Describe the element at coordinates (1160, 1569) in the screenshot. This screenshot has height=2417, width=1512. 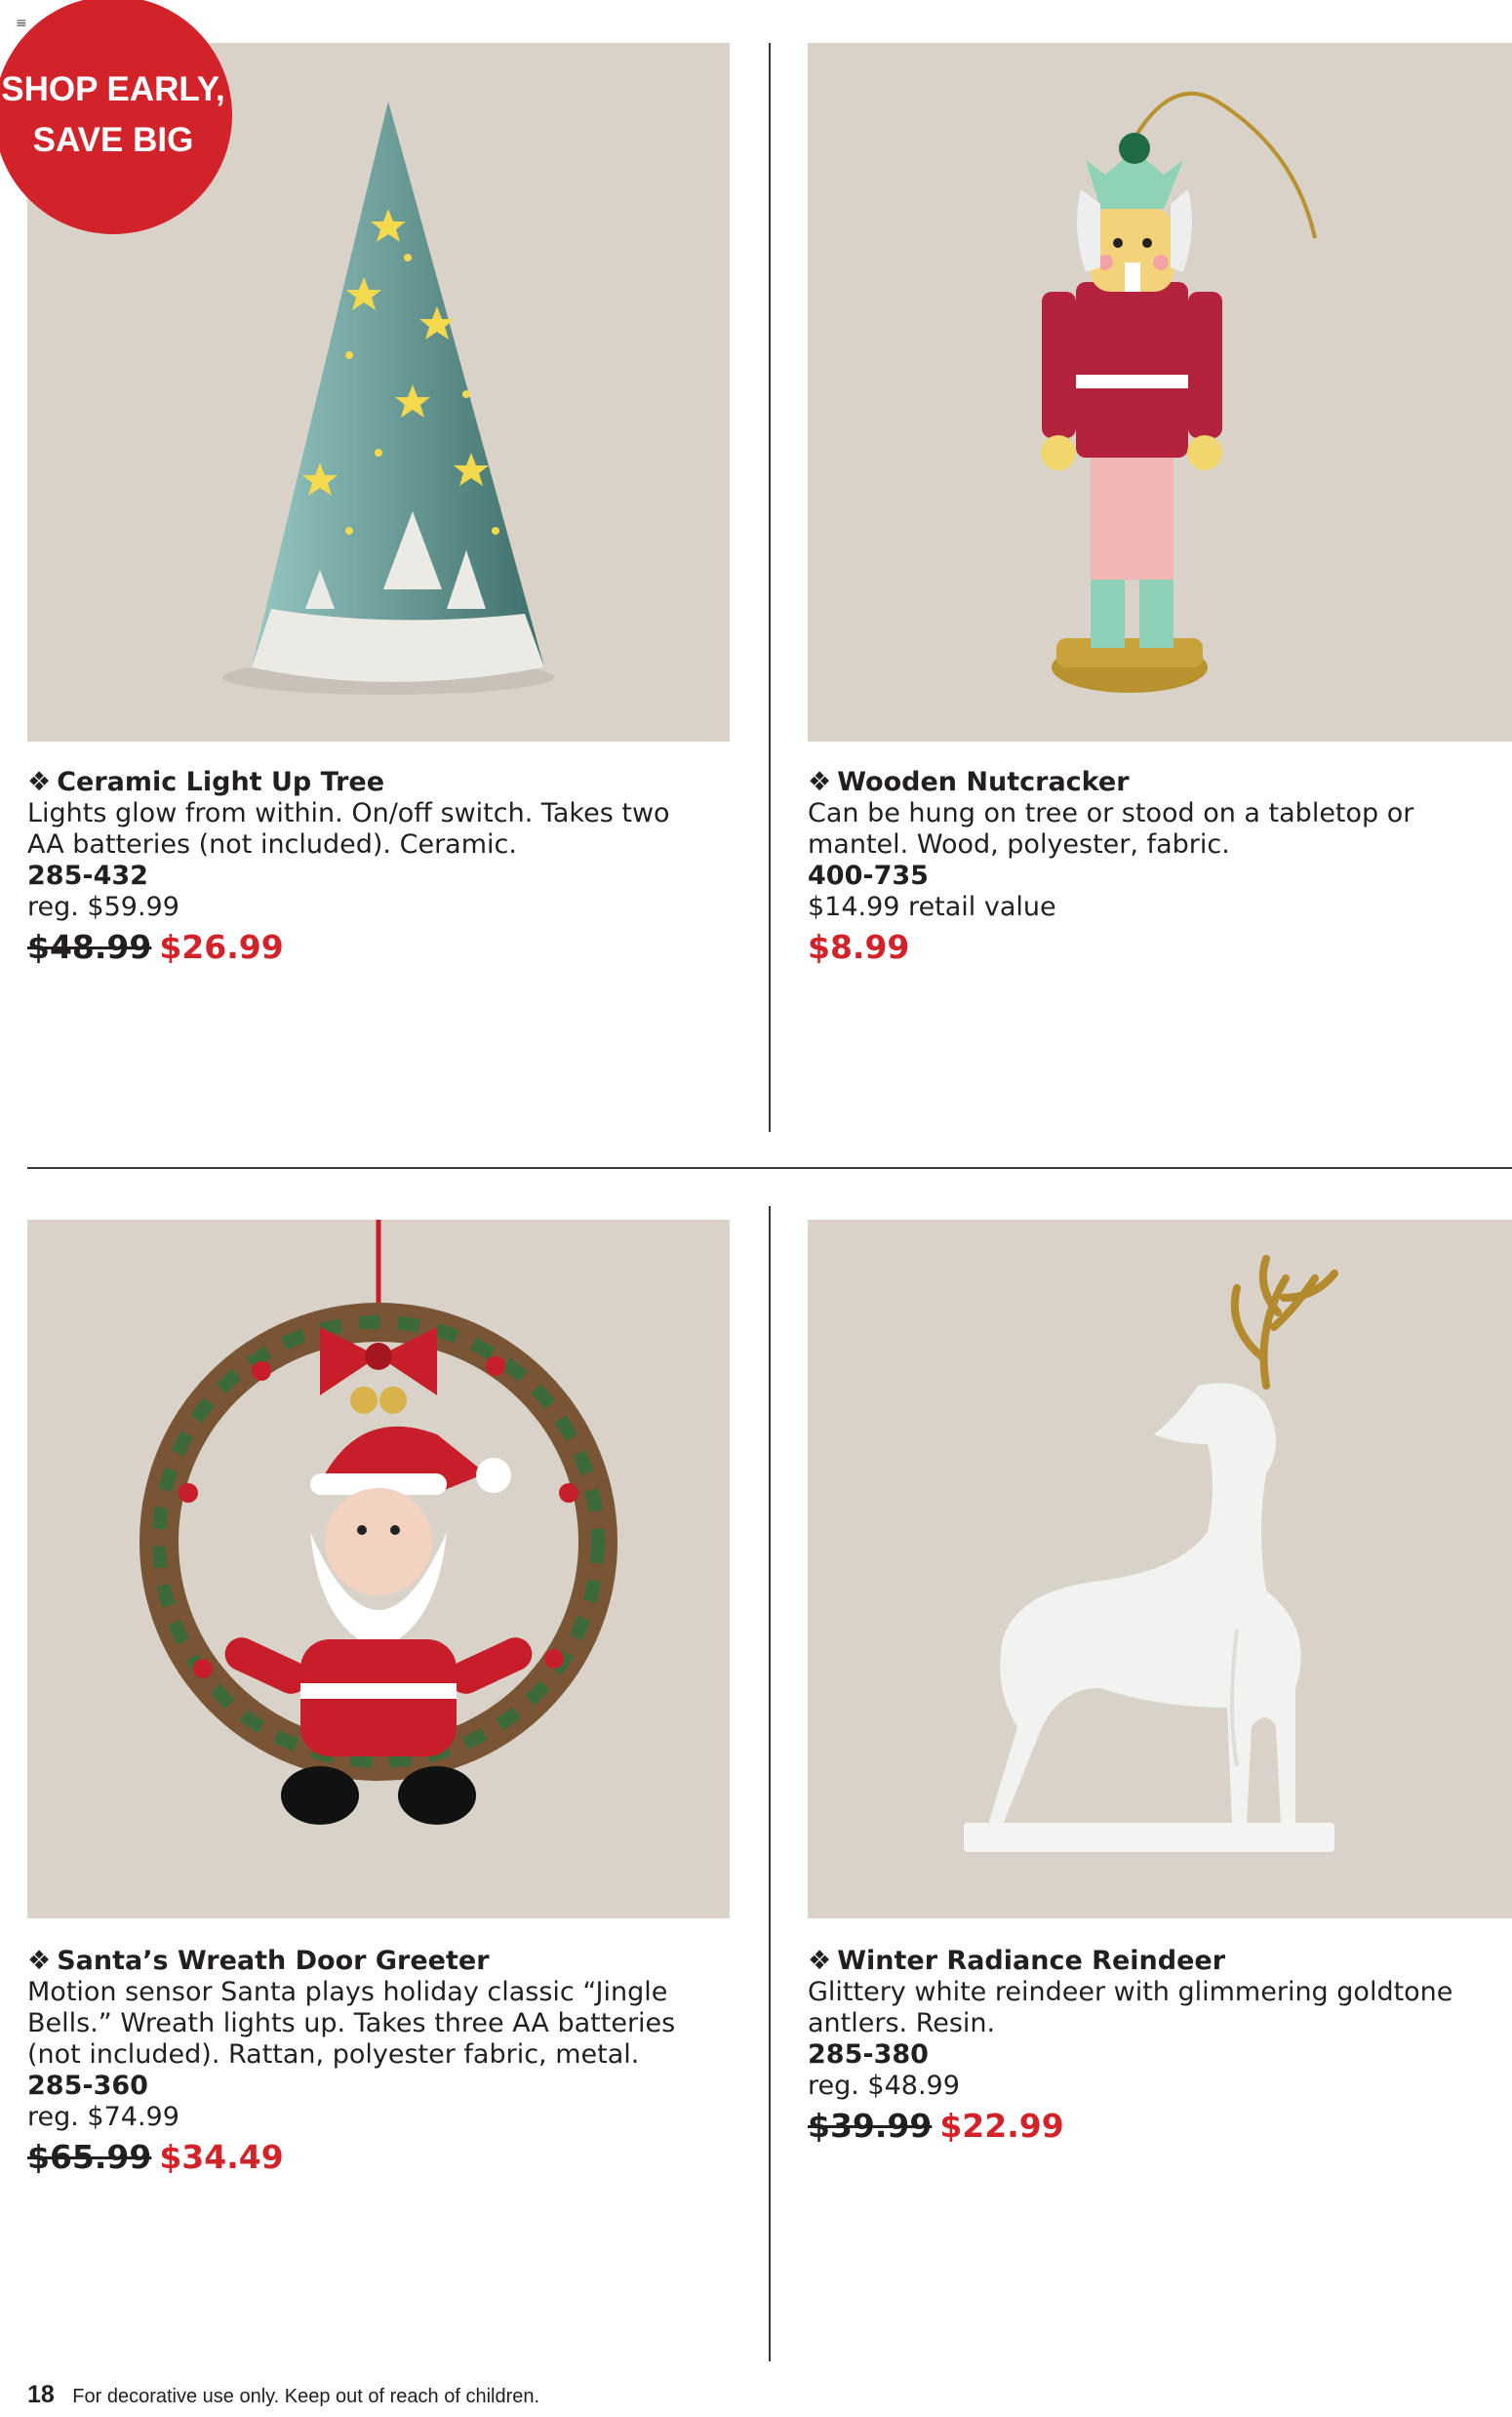
I see `reindeer-image` at that location.